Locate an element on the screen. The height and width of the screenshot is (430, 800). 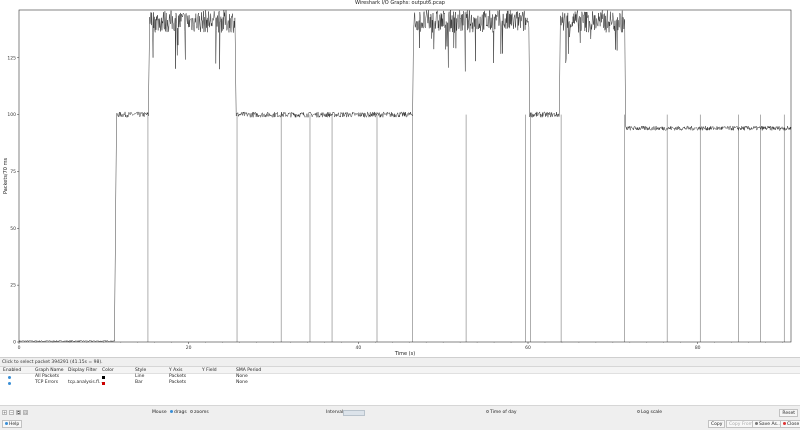
remove-graph-button: − is located at coordinates (11, 412).